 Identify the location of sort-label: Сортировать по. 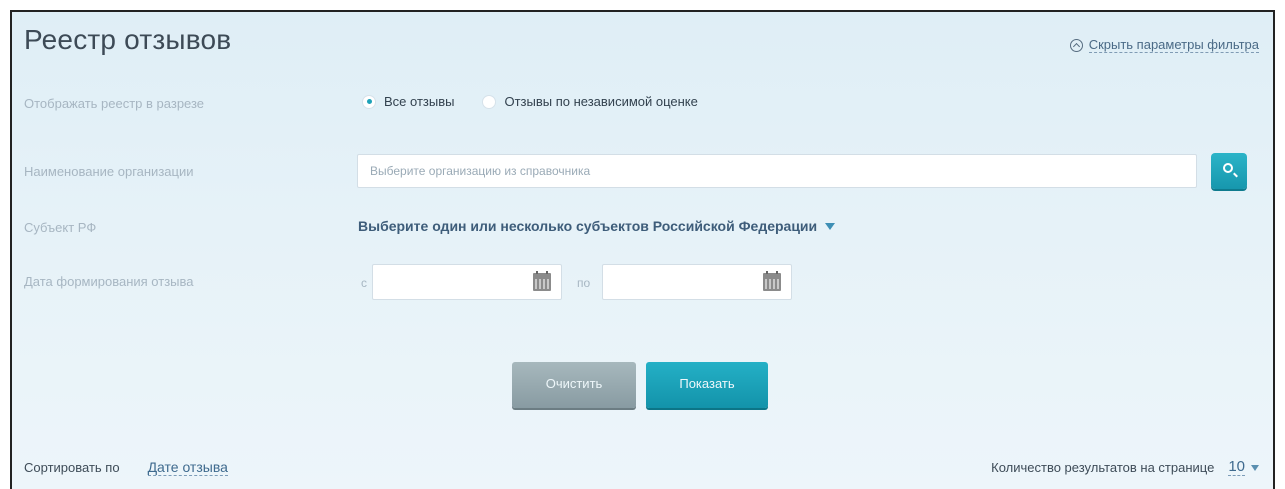
(72, 467).